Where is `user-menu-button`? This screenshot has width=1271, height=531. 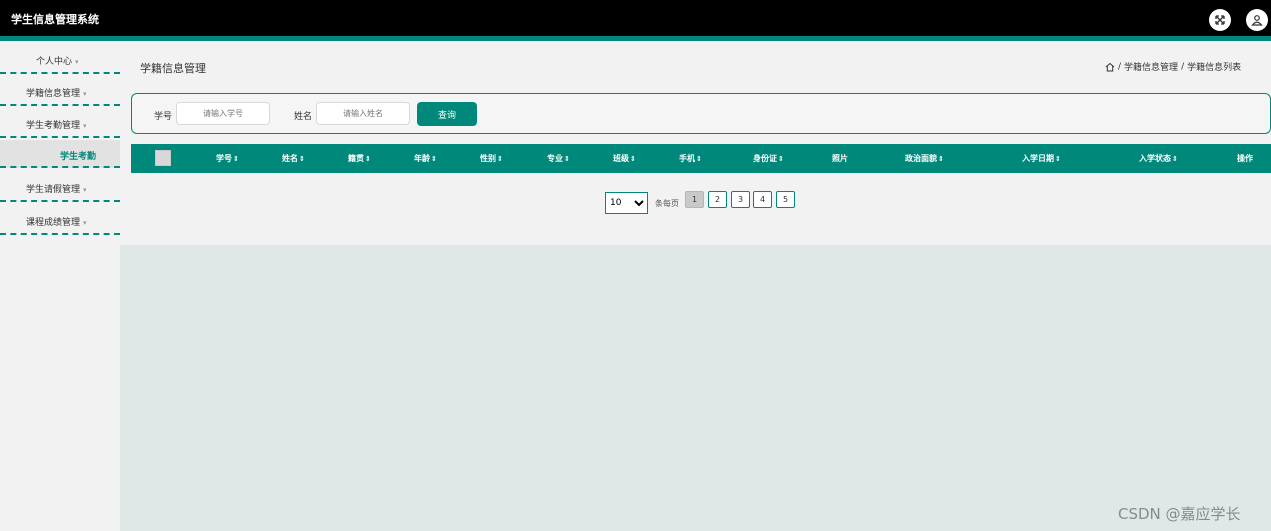 user-menu-button is located at coordinates (1257, 20).